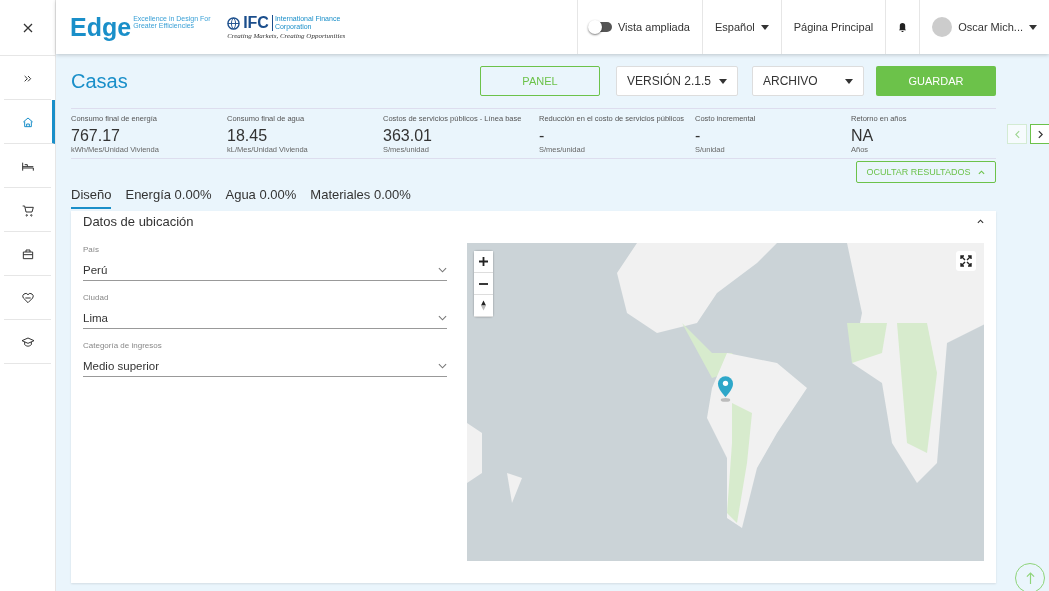 This screenshot has height=591, width=1049. What do you see at coordinates (91, 196) in the screenshot?
I see `tab: Diseño` at bounding box center [91, 196].